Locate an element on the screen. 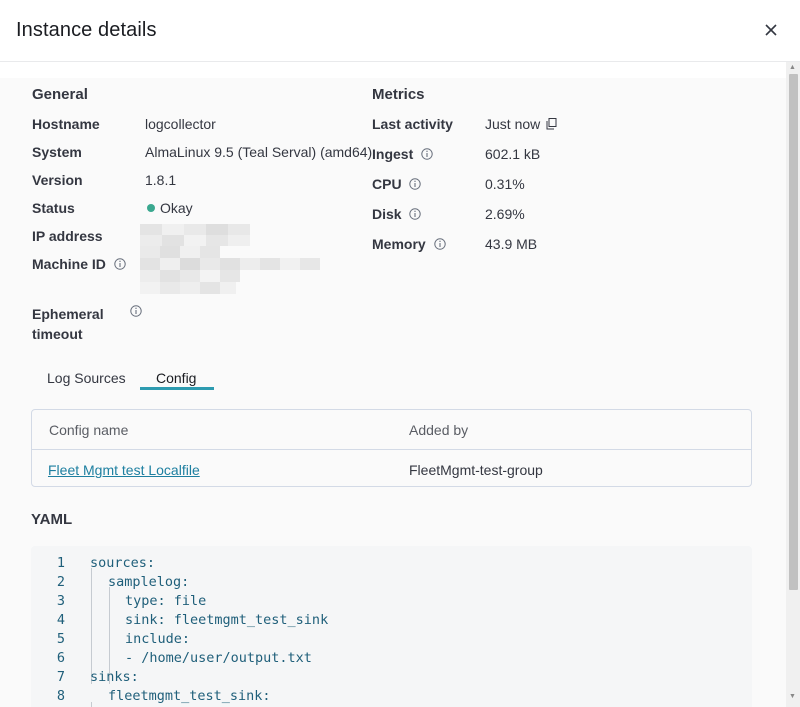 The height and width of the screenshot is (707, 800). line-number: 5 is located at coordinates (60, 639).